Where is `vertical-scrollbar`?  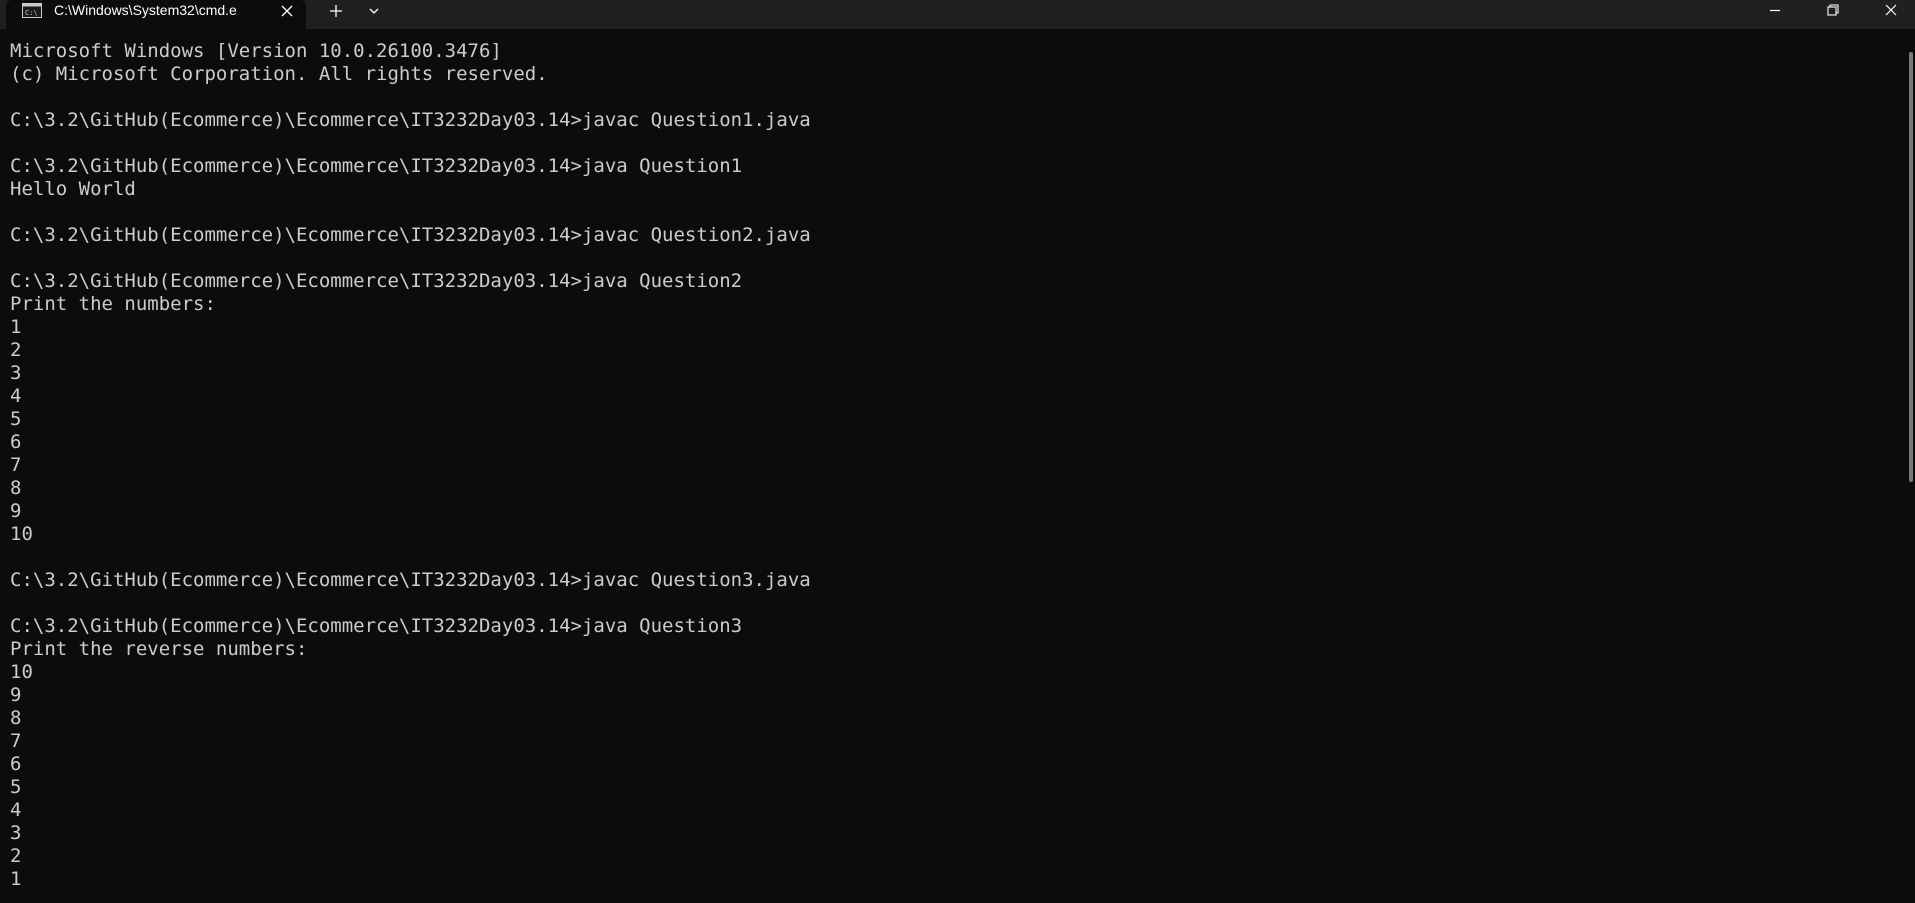 vertical-scrollbar is located at coordinates (1911, 267).